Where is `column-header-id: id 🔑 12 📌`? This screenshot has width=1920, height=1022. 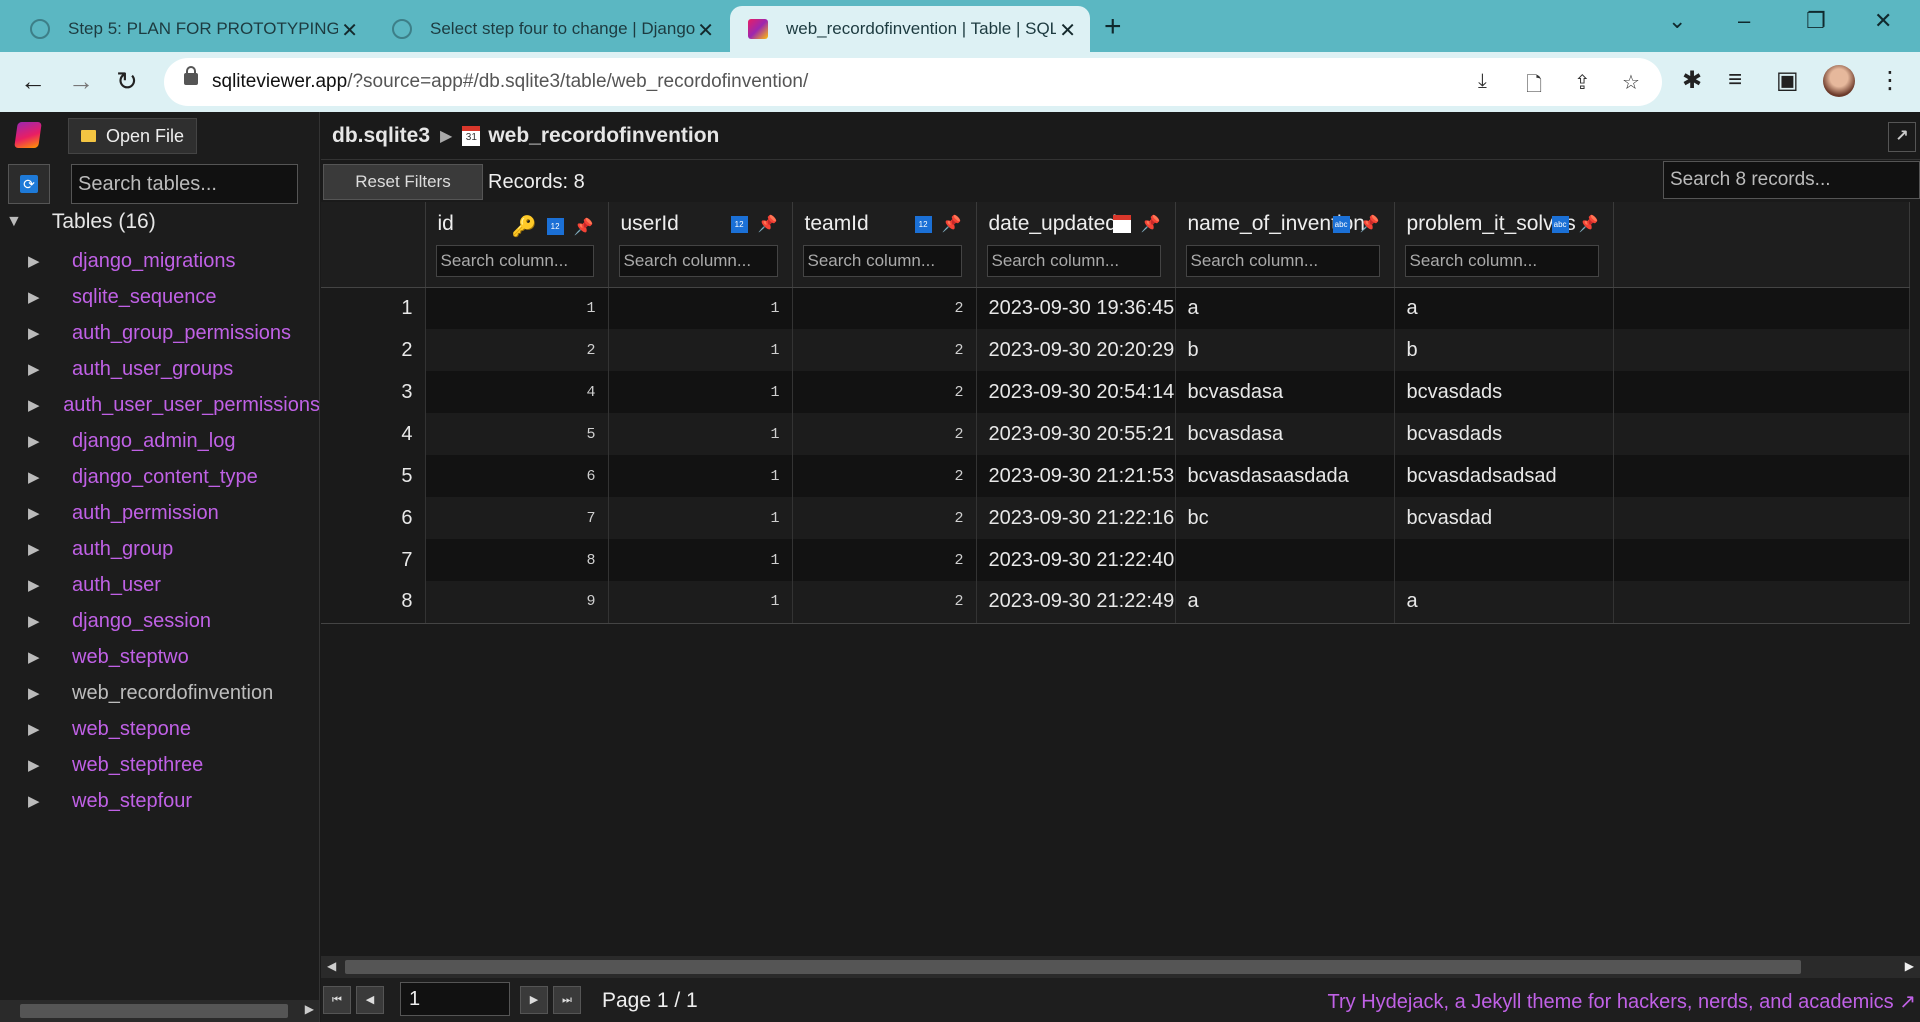
column-header-id: id 🔑 12 📌 is located at coordinates (517, 245).